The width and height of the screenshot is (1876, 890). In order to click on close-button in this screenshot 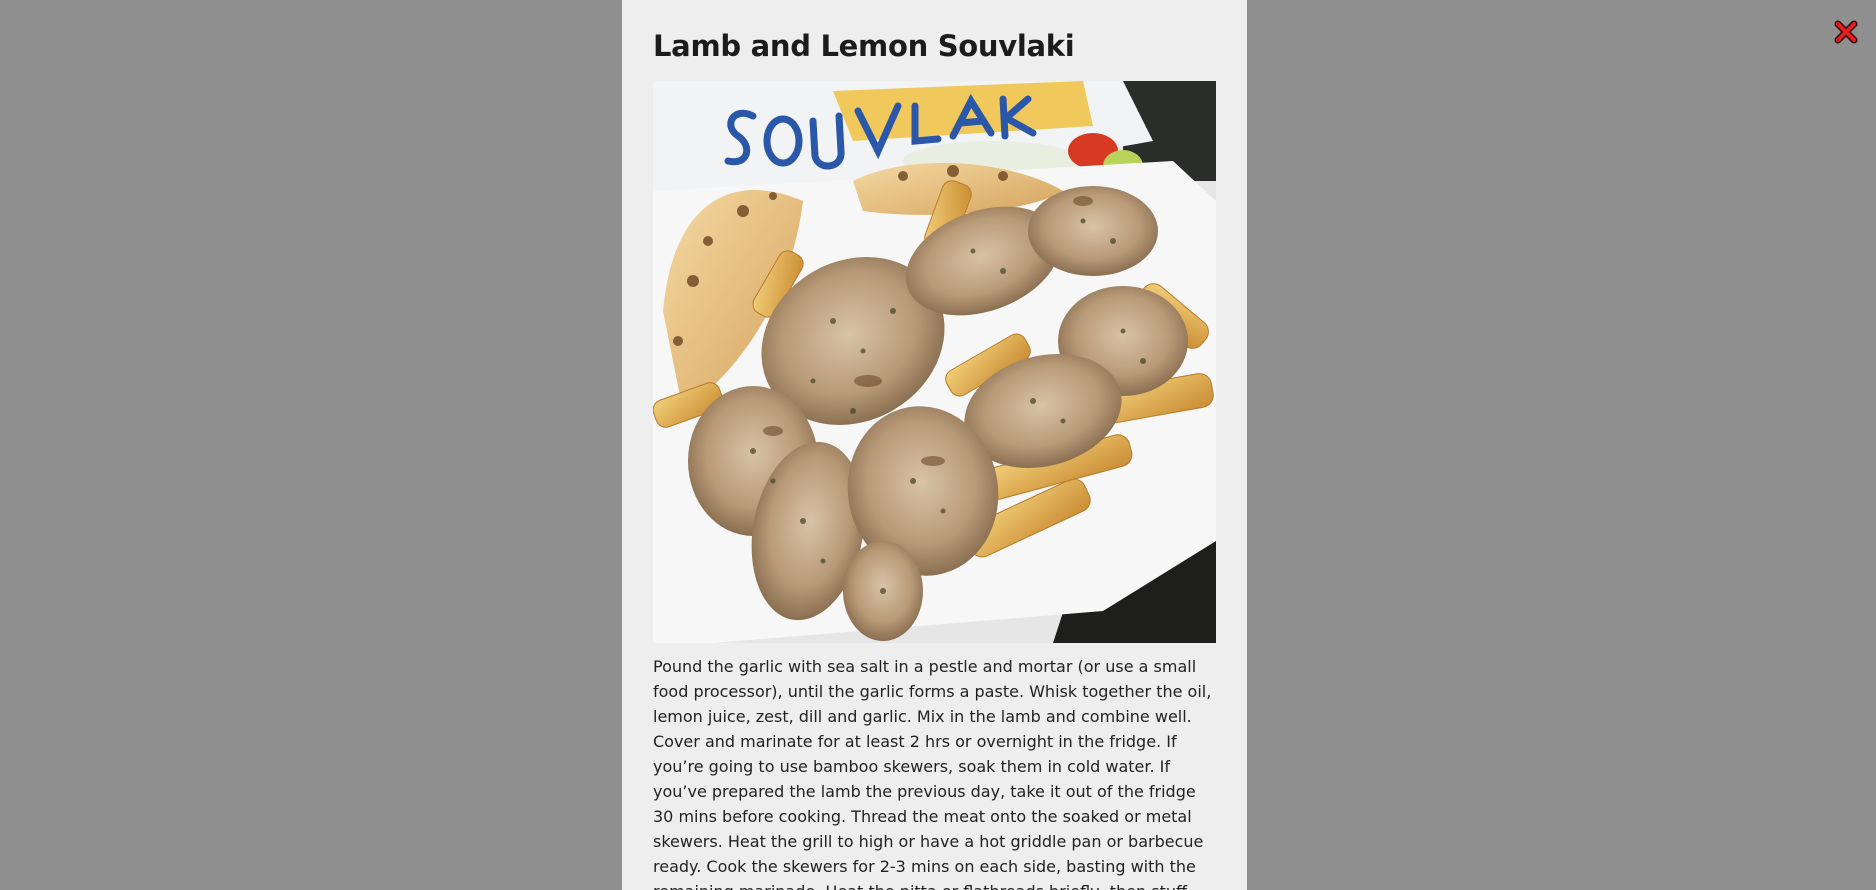, I will do `click(1846, 32)`.